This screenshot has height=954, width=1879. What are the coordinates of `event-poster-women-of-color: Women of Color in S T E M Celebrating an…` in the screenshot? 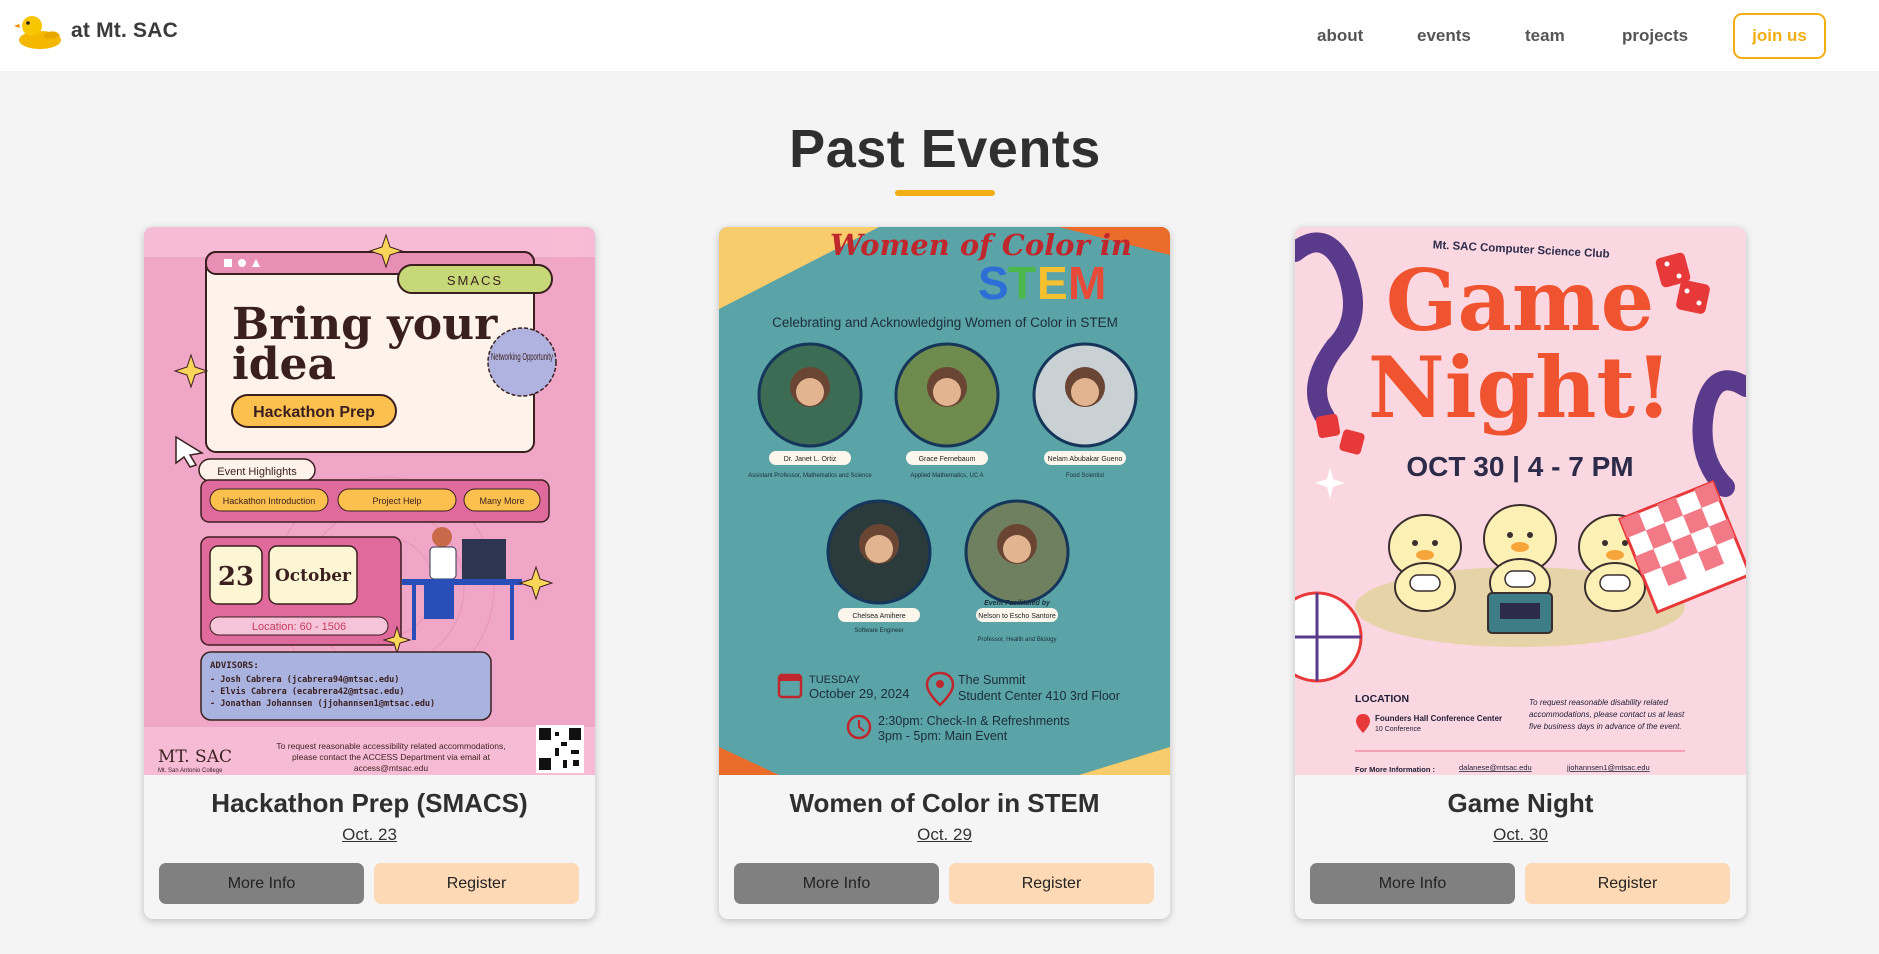 It's located at (944, 501).